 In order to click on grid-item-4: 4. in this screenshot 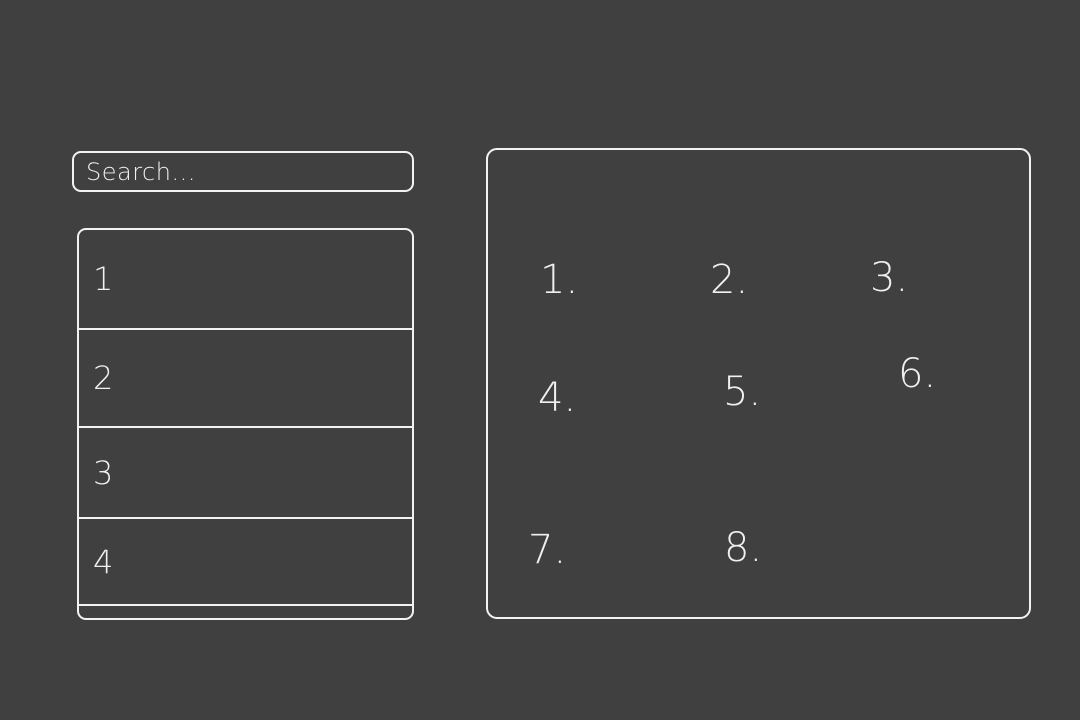, I will do `click(557, 398)`.